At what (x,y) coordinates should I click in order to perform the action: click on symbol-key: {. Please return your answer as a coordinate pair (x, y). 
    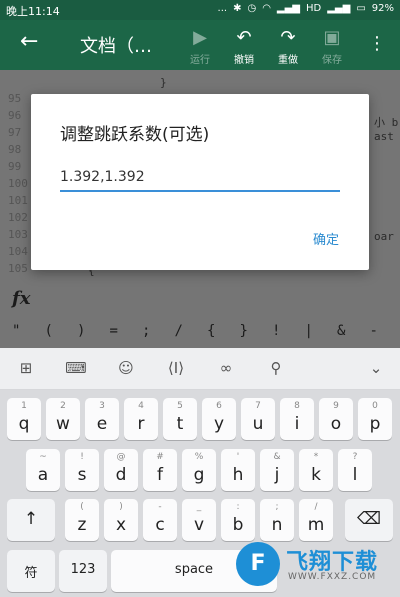
    Looking at the image, I should click on (211, 331).